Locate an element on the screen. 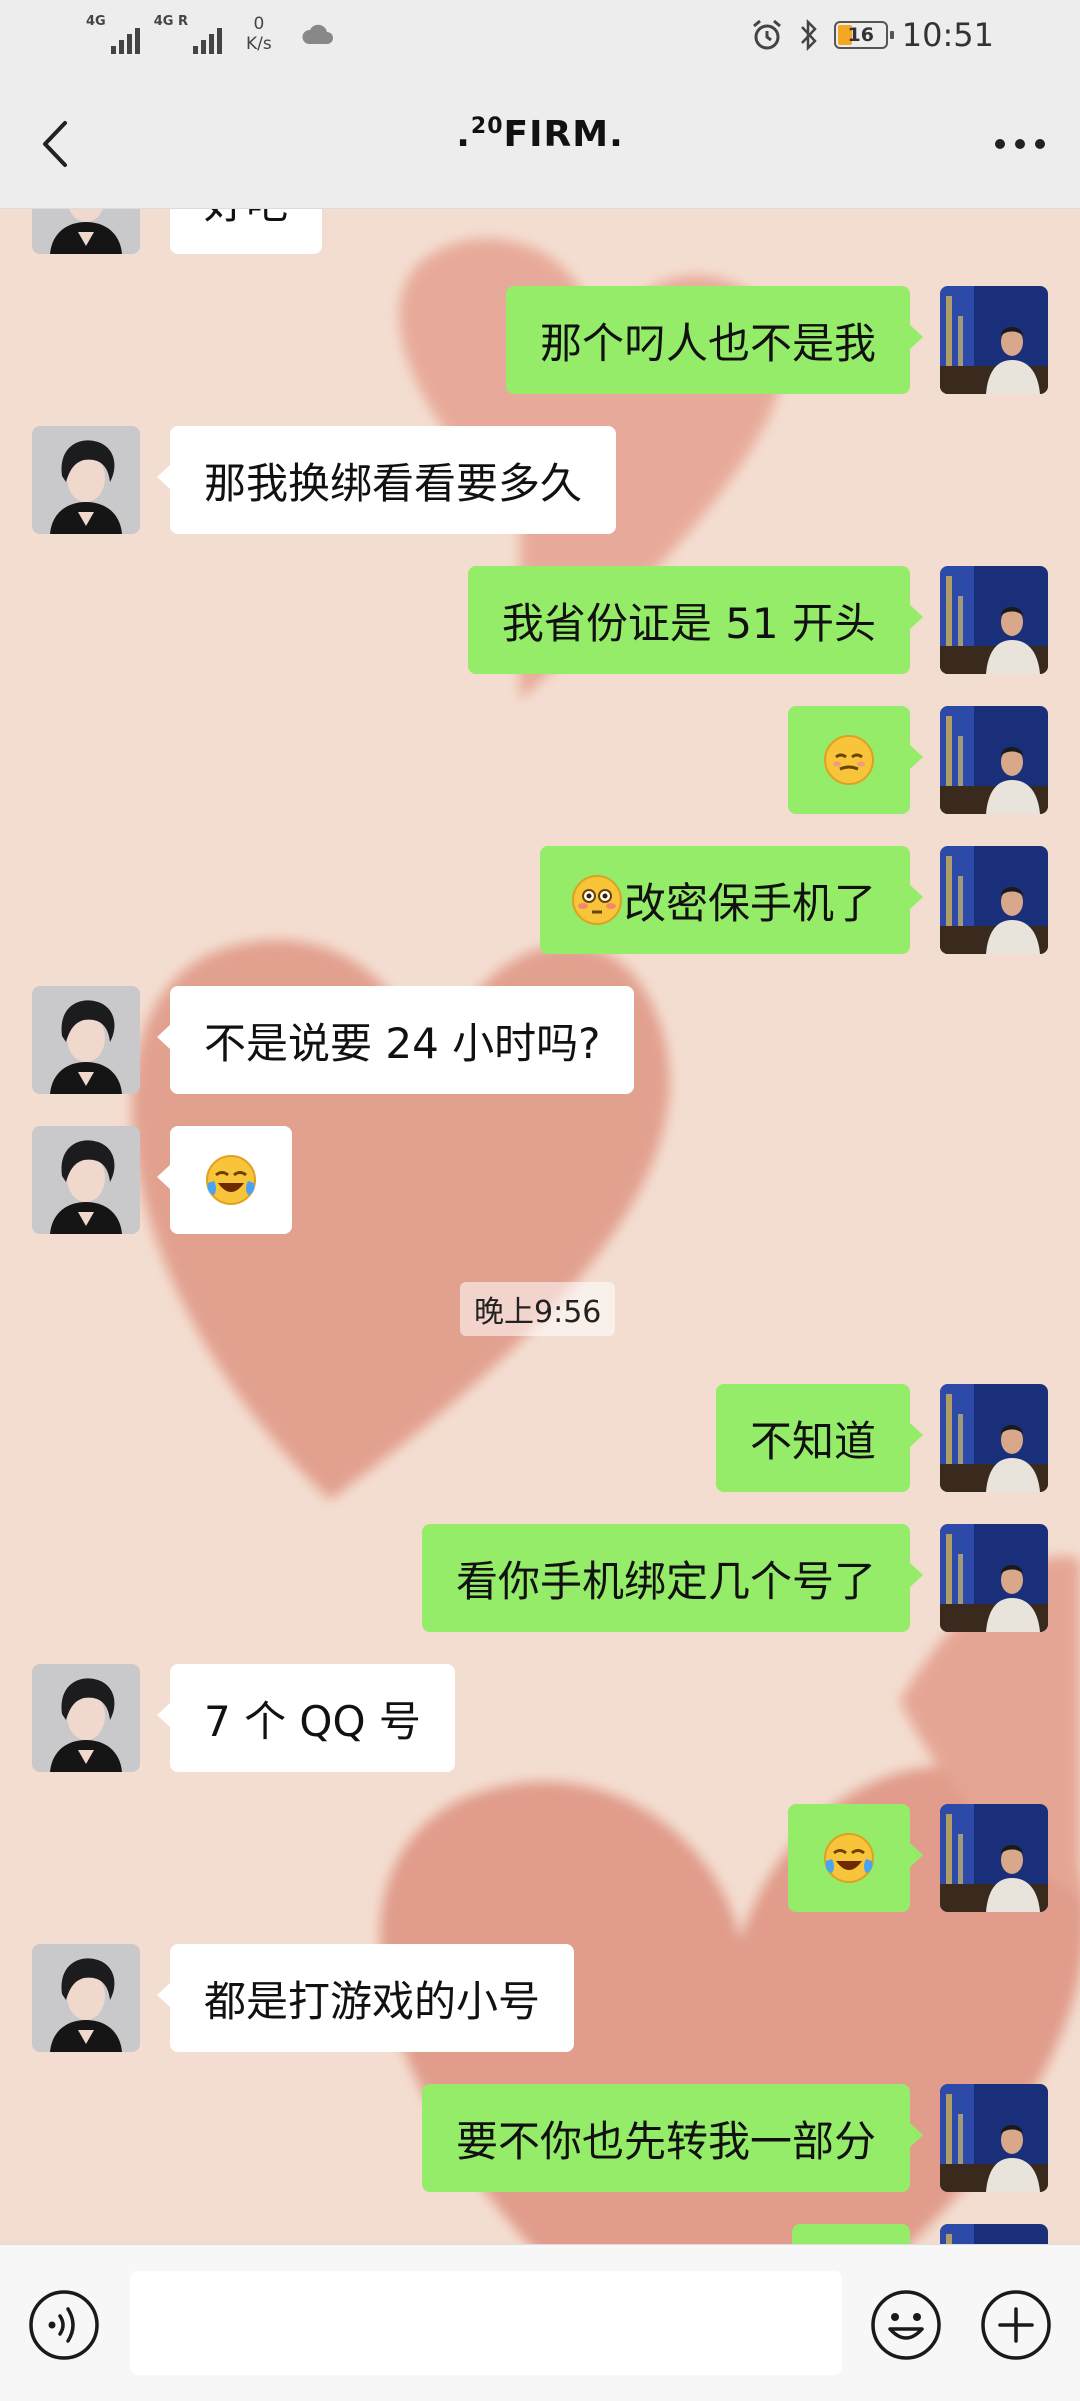 The image size is (1080, 2401). more-options-button is located at coordinates (1020, 144).